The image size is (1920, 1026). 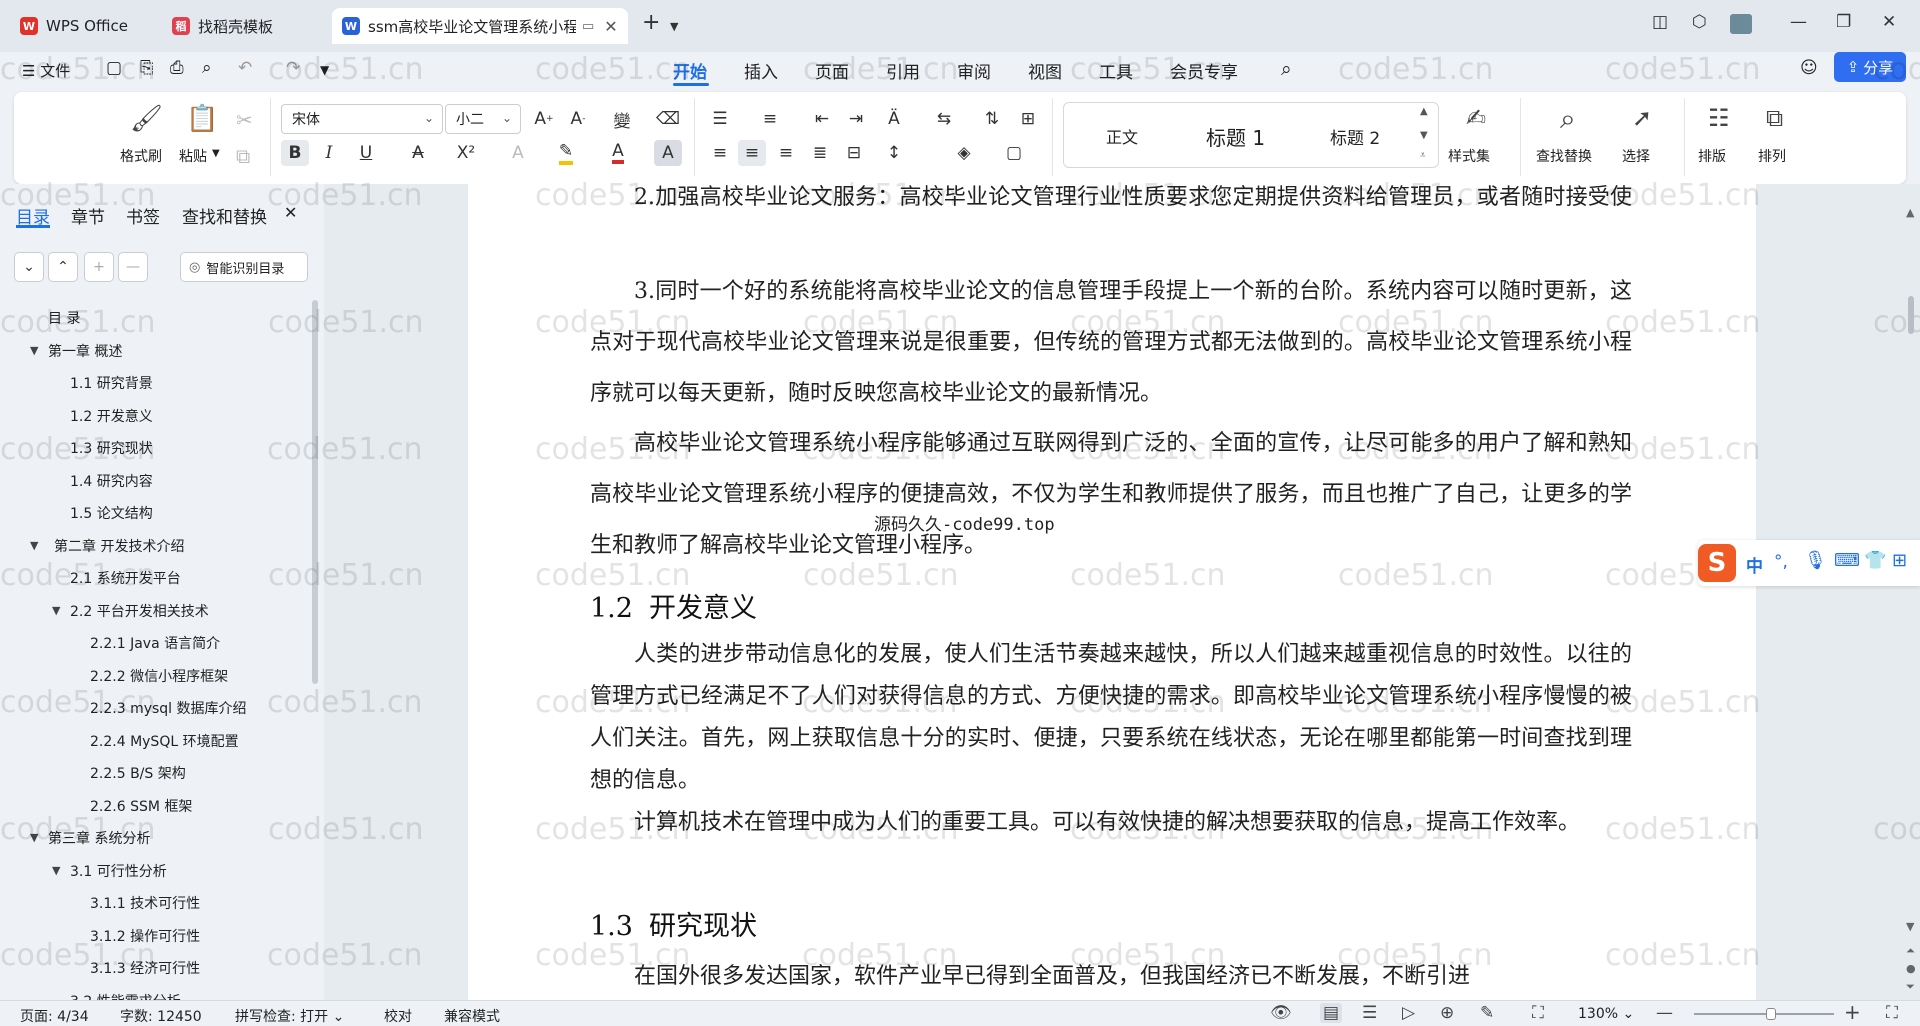 What do you see at coordinates (224, 215) in the screenshot?
I see `nav-tab-find-replace: 查找和替换` at bounding box center [224, 215].